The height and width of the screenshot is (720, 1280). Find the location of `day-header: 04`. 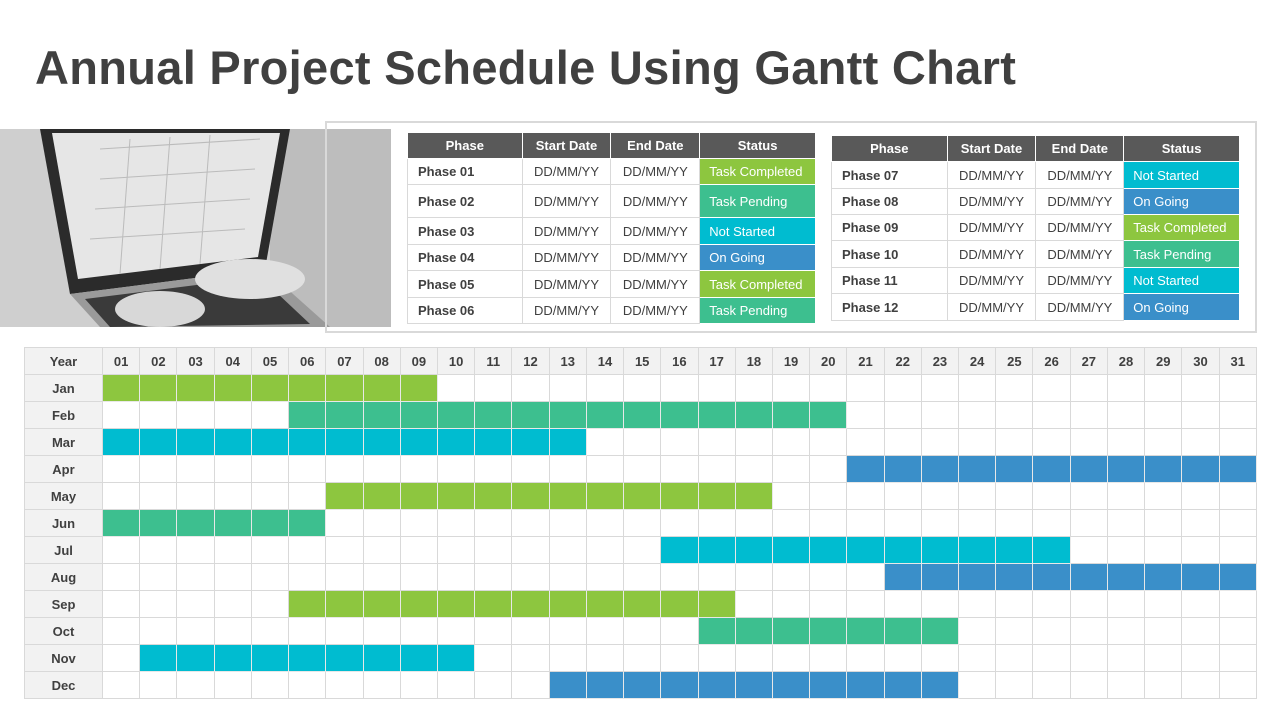

day-header: 04 is located at coordinates (232, 361).